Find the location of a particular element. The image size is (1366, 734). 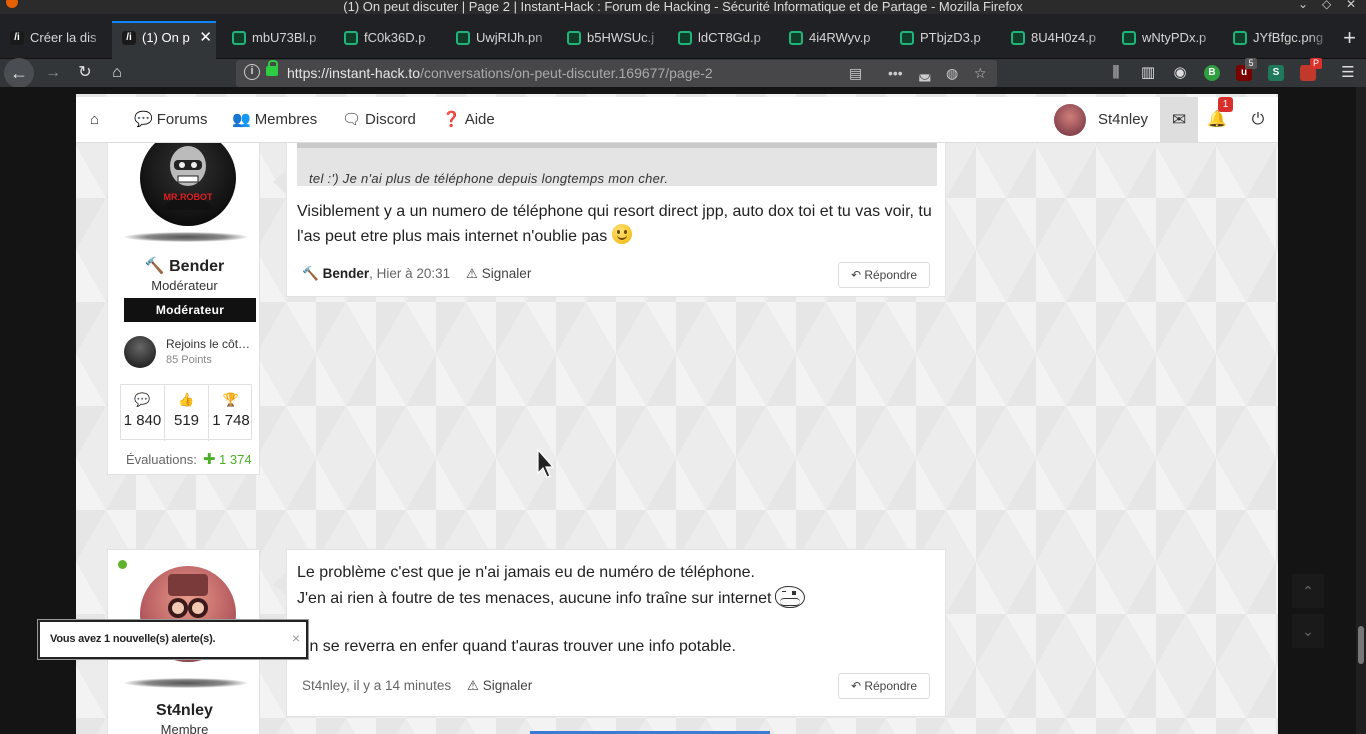

author-time-link: St4nley, il y a 14 minutes is located at coordinates (376, 685).